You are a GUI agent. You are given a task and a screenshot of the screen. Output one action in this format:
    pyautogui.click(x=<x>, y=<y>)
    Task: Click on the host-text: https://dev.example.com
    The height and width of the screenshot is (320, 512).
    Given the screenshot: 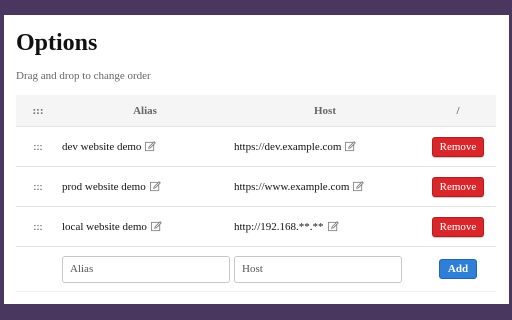 What is the action you would take?
    pyautogui.click(x=288, y=146)
    